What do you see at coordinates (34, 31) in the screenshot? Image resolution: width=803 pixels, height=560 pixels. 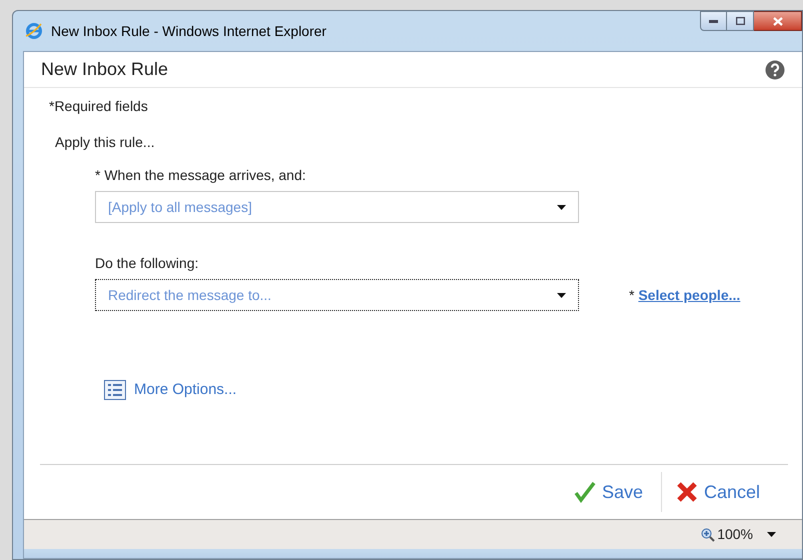 I see `browser-logo-icon` at bounding box center [34, 31].